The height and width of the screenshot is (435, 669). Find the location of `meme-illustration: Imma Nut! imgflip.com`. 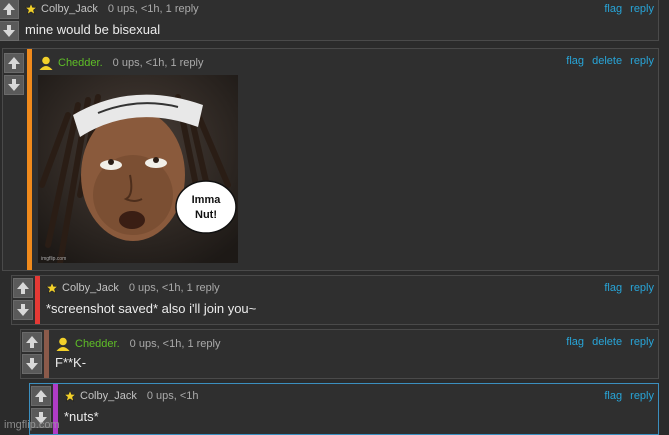

meme-illustration: Imma Nut! imgflip.com is located at coordinates (138, 169).